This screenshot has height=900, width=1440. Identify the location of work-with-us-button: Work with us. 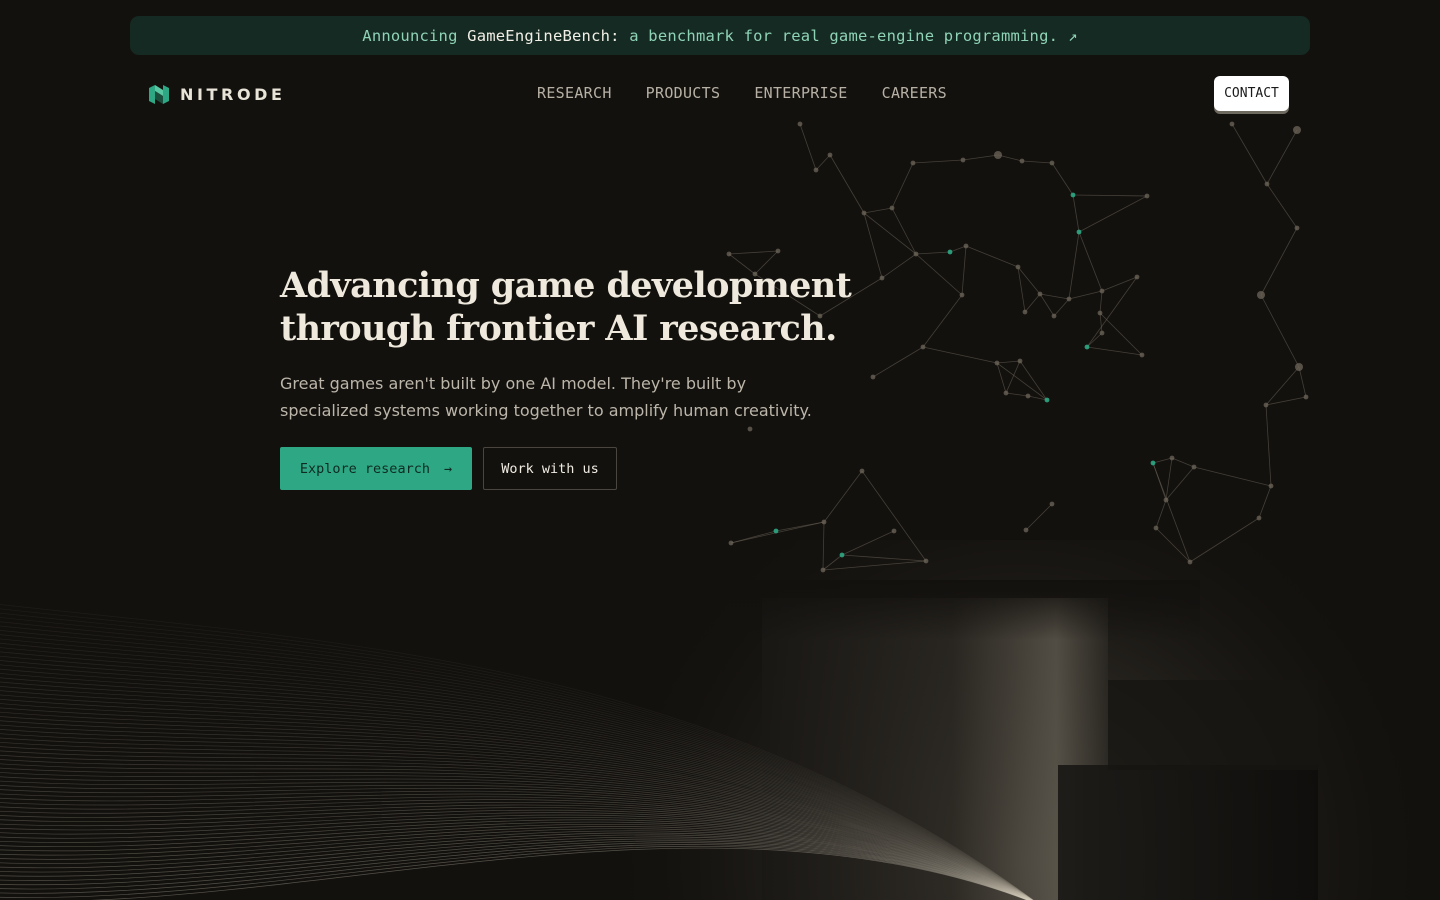
(550, 468).